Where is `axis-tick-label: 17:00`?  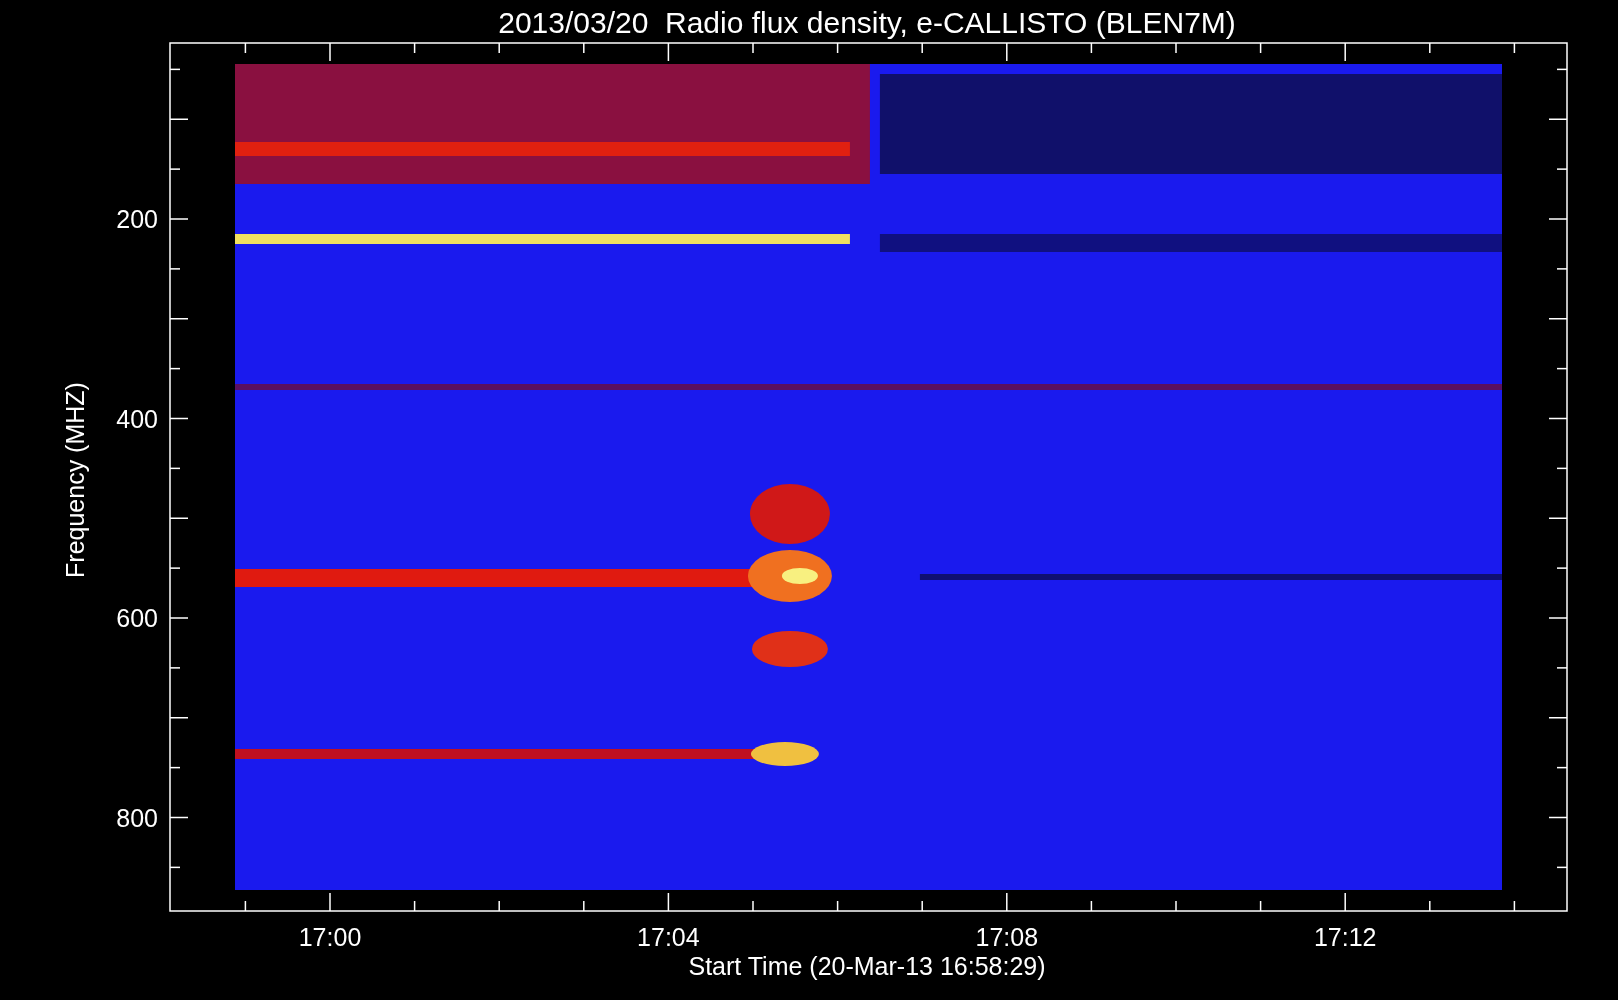
axis-tick-label: 17:00 is located at coordinates (330, 937).